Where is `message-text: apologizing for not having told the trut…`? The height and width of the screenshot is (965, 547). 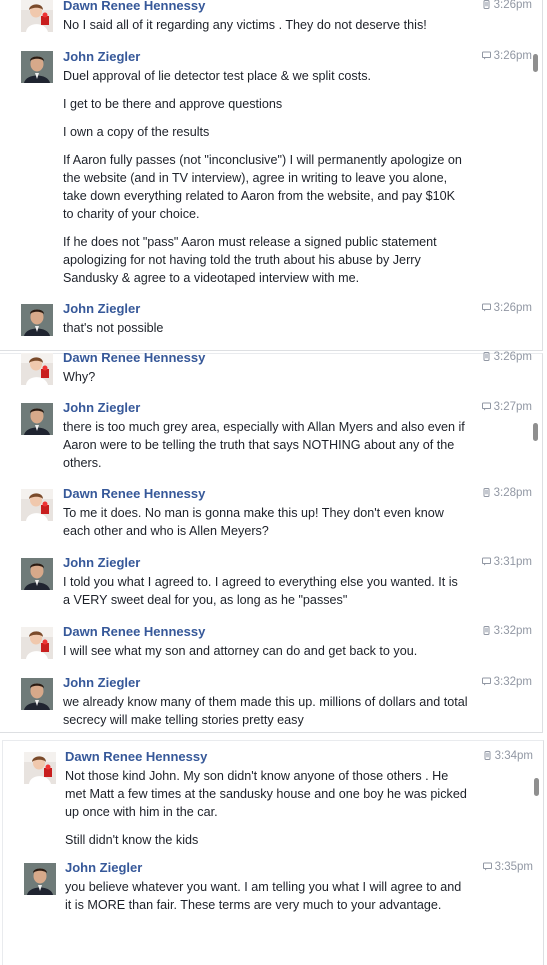
message-text: apologizing for not having told the trut… is located at coordinates (242, 260).